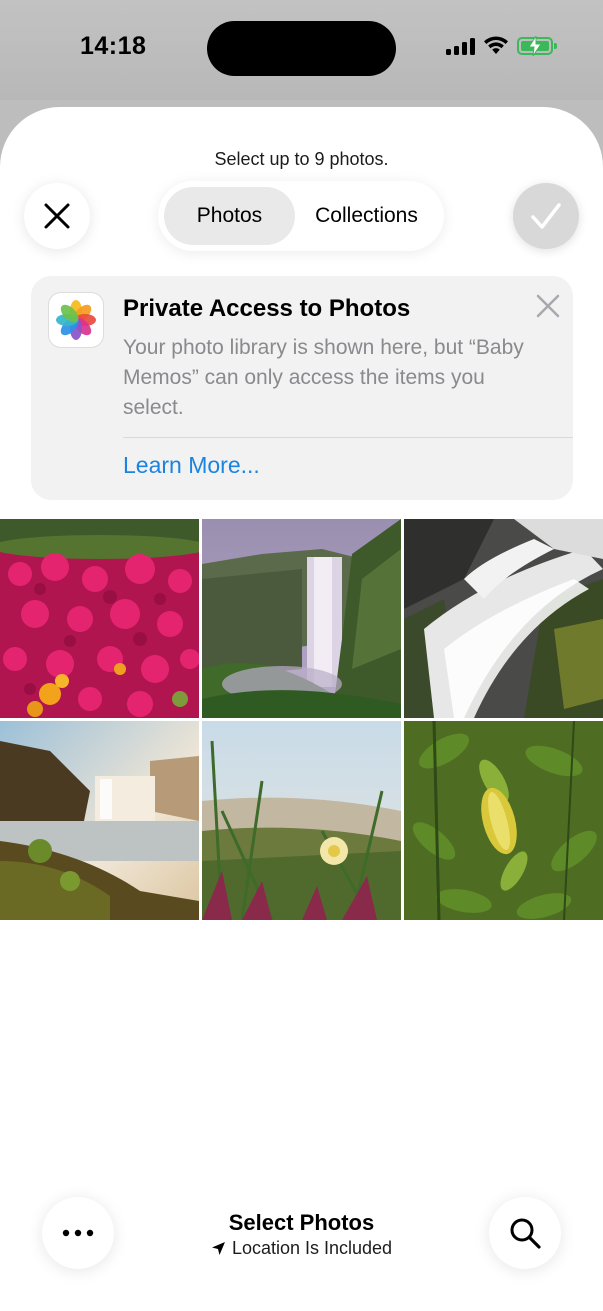 This screenshot has width=603, height=1311. I want to click on photos-app-icon, so click(76, 320).